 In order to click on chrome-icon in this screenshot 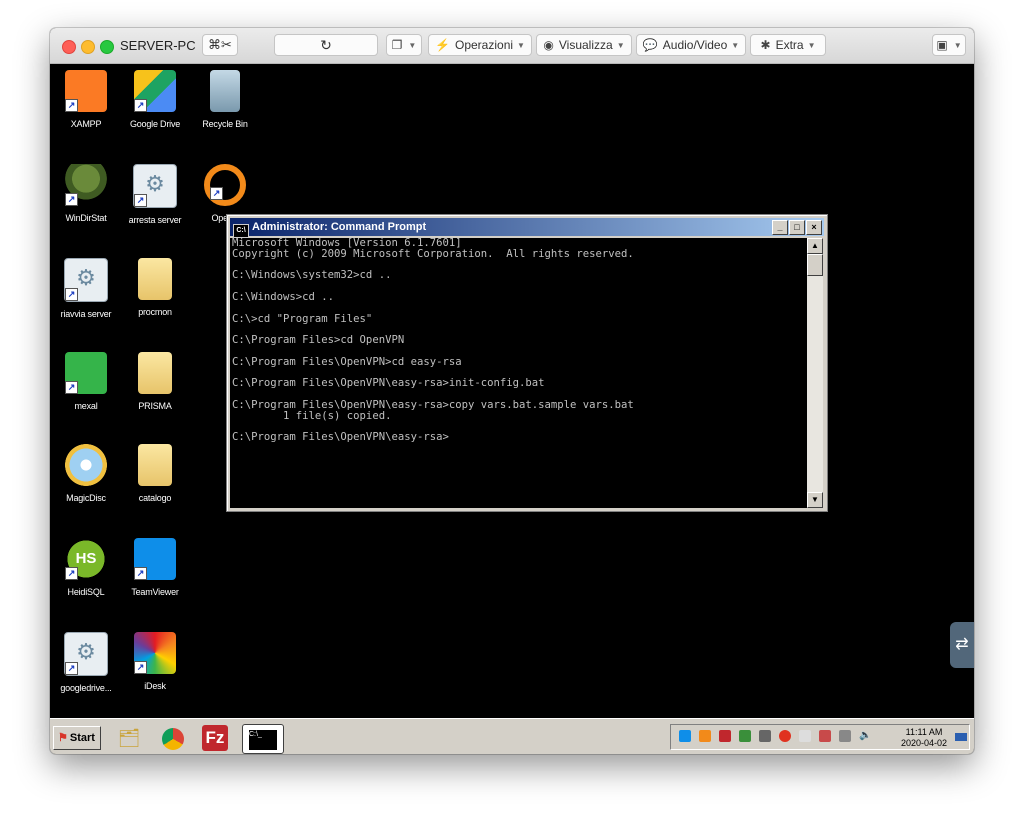, I will do `click(173, 739)`.